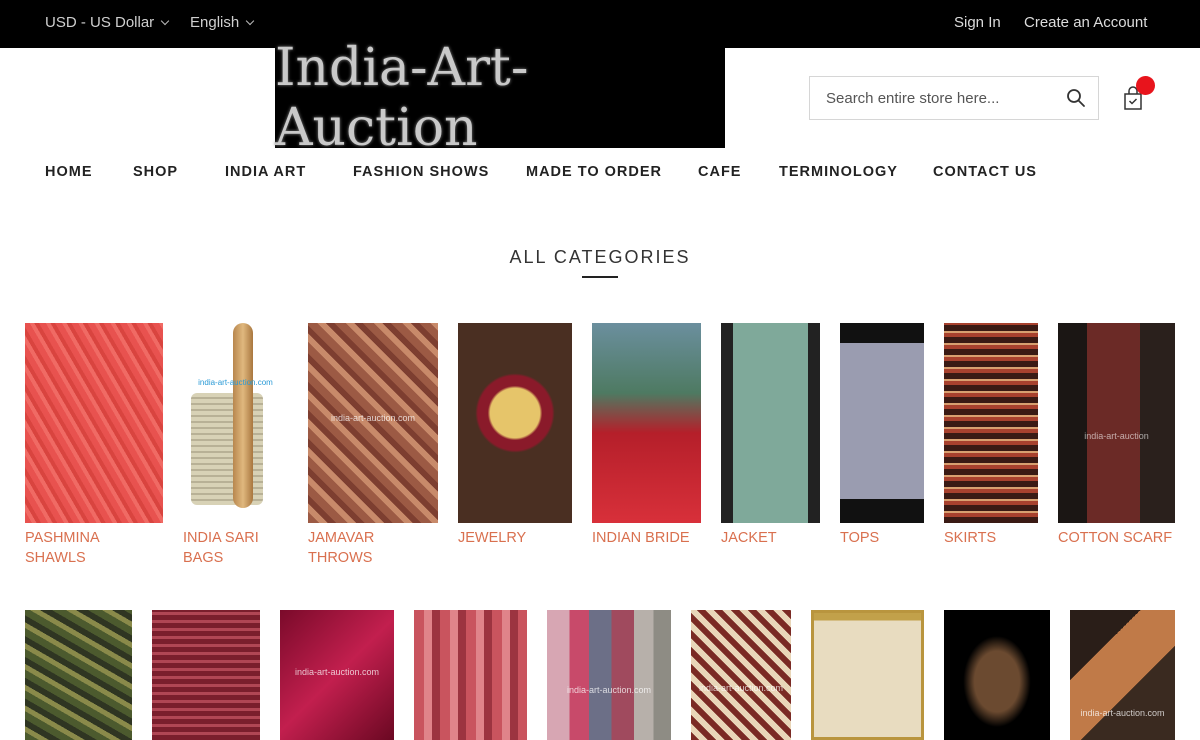 This screenshot has height=740, width=1200. What do you see at coordinates (641, 538) in the screenshot?
I see `category-label: INDIAN BRIDE` at bounding box center [641, 538].